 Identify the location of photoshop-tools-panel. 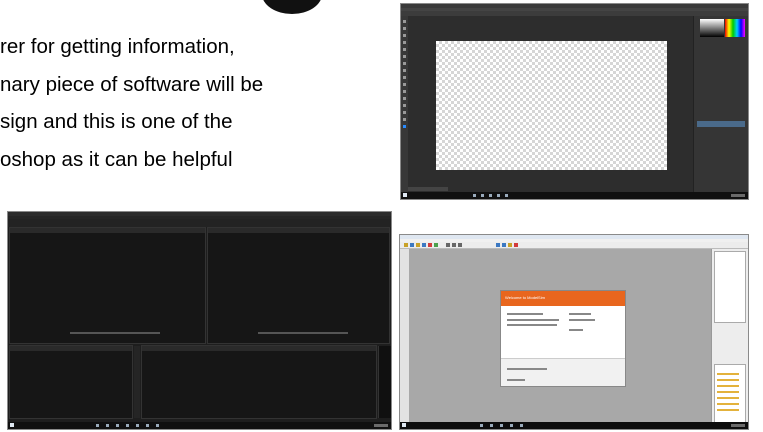
(404, 104).